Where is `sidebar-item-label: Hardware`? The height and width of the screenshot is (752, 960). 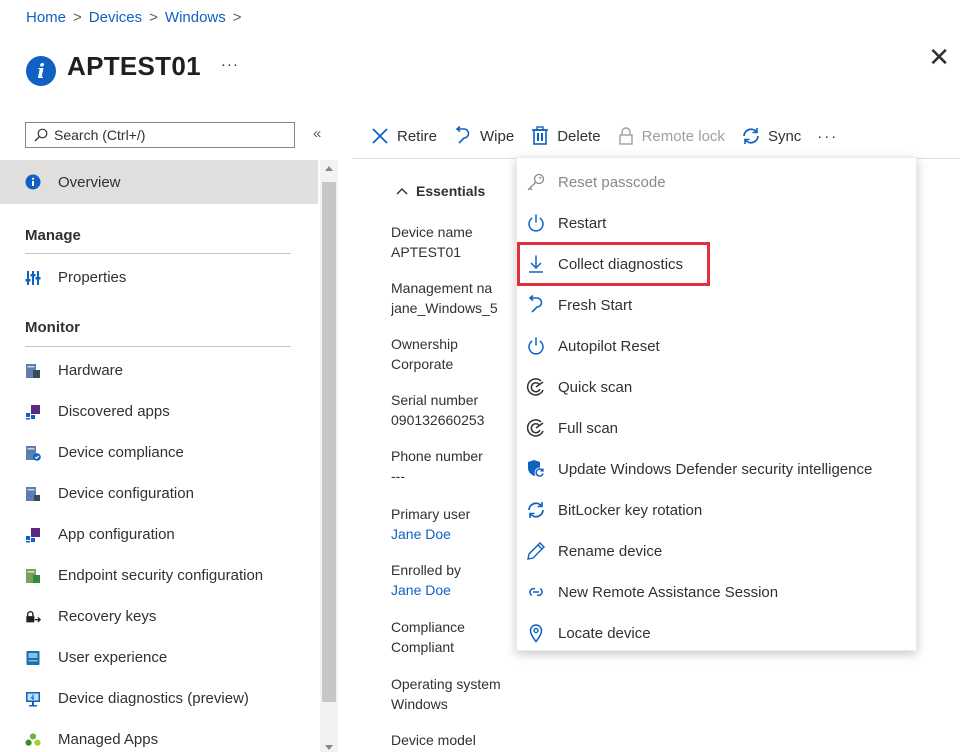
sidebar-item-label: Hardware is located at coordinates (91, 370).